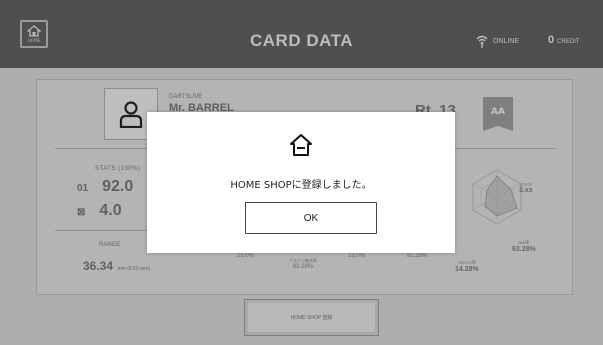  What do you see at coordinates (301, 145) in the screenshot?
I see `home-icon` at bounding box center [301, 145].